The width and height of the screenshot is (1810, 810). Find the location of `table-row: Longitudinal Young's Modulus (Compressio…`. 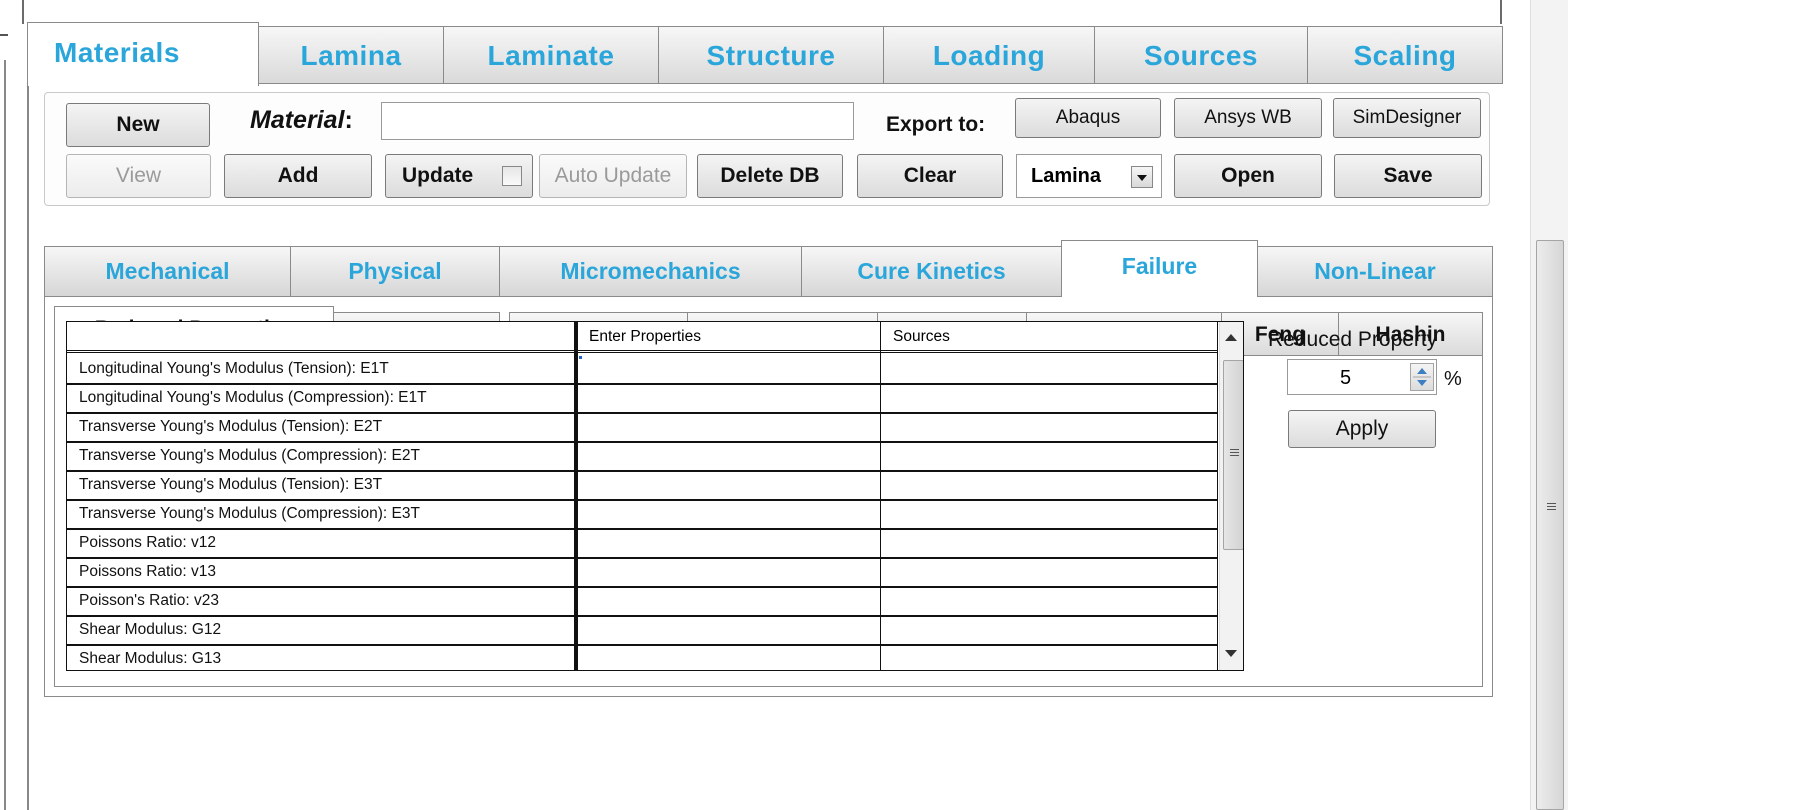

table-row: Longitudinal Young's Modulus (Compressio… is located at coordinates (642, 399).